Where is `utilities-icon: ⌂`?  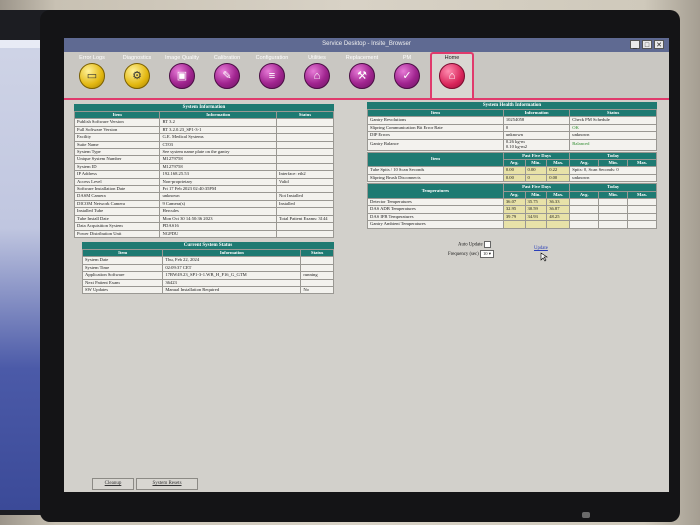 utilities-icon: ⌂ is located at coordinates (317, 76).